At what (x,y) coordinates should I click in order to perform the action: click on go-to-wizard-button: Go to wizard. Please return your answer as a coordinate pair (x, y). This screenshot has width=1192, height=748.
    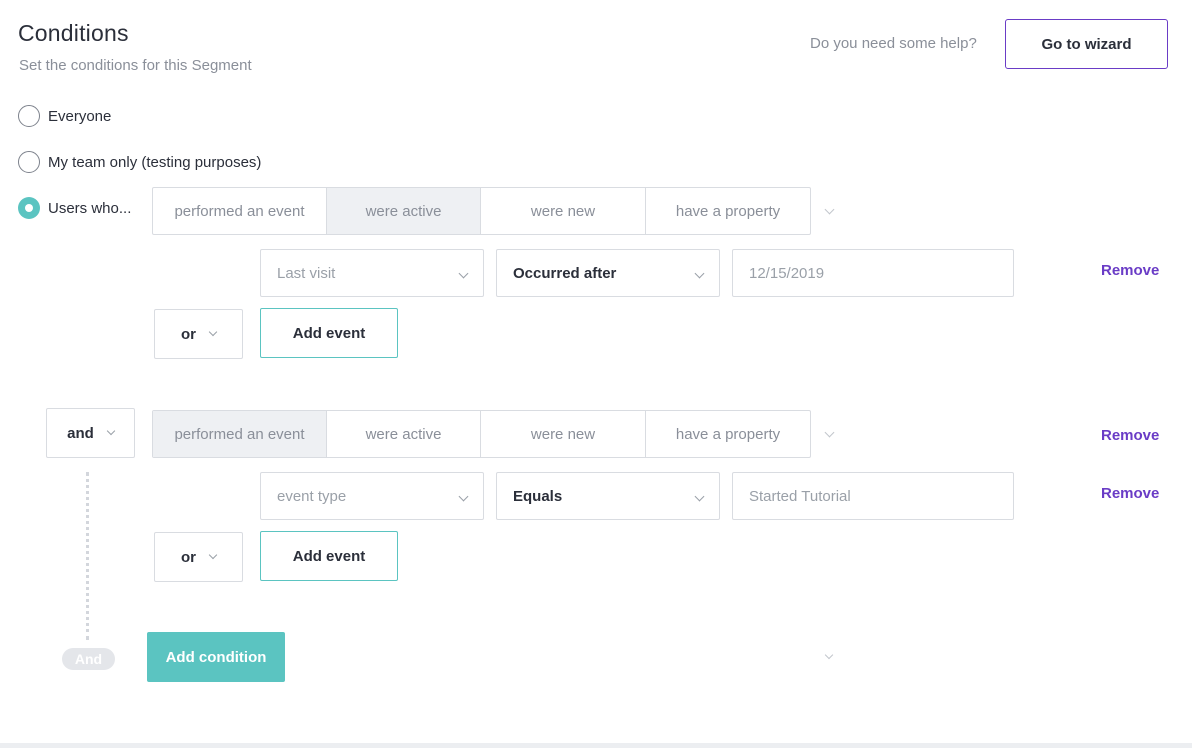
    Looking at the image, I should click on (1086, 44).